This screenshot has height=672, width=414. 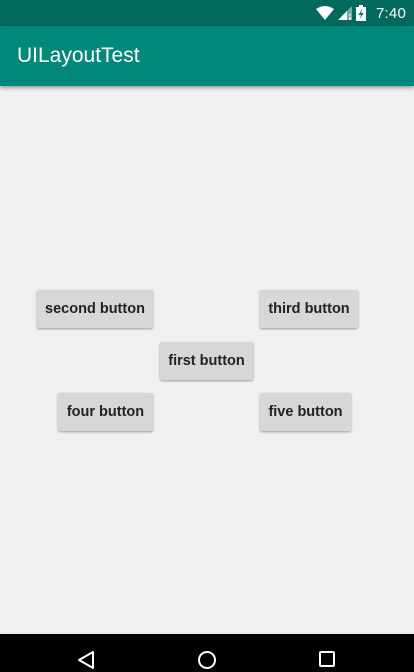 I want to click on wifi-icon, so click(x=325, y=13).